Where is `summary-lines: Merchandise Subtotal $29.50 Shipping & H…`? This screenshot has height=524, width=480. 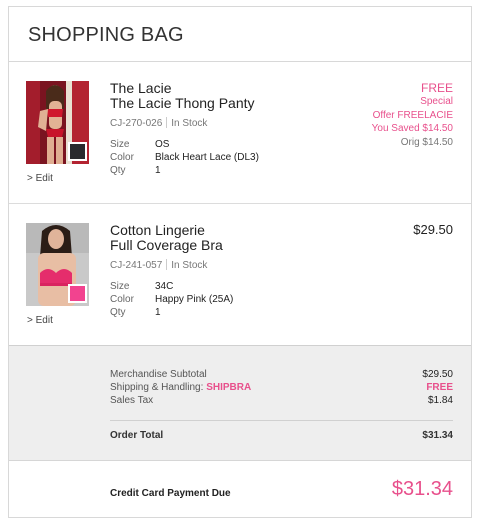
summary-lines: Merchandise Subtotal $29.50 Shipping & H… is located at coordinates (281, 387).